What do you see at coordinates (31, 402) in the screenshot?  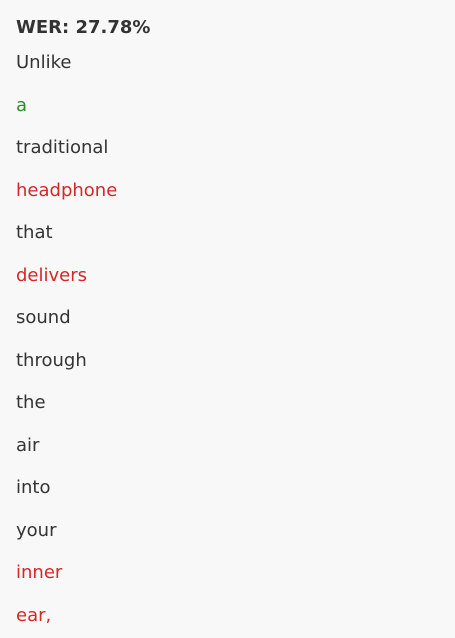 I see `transcript-word: the` at bounding box center [31, 402].